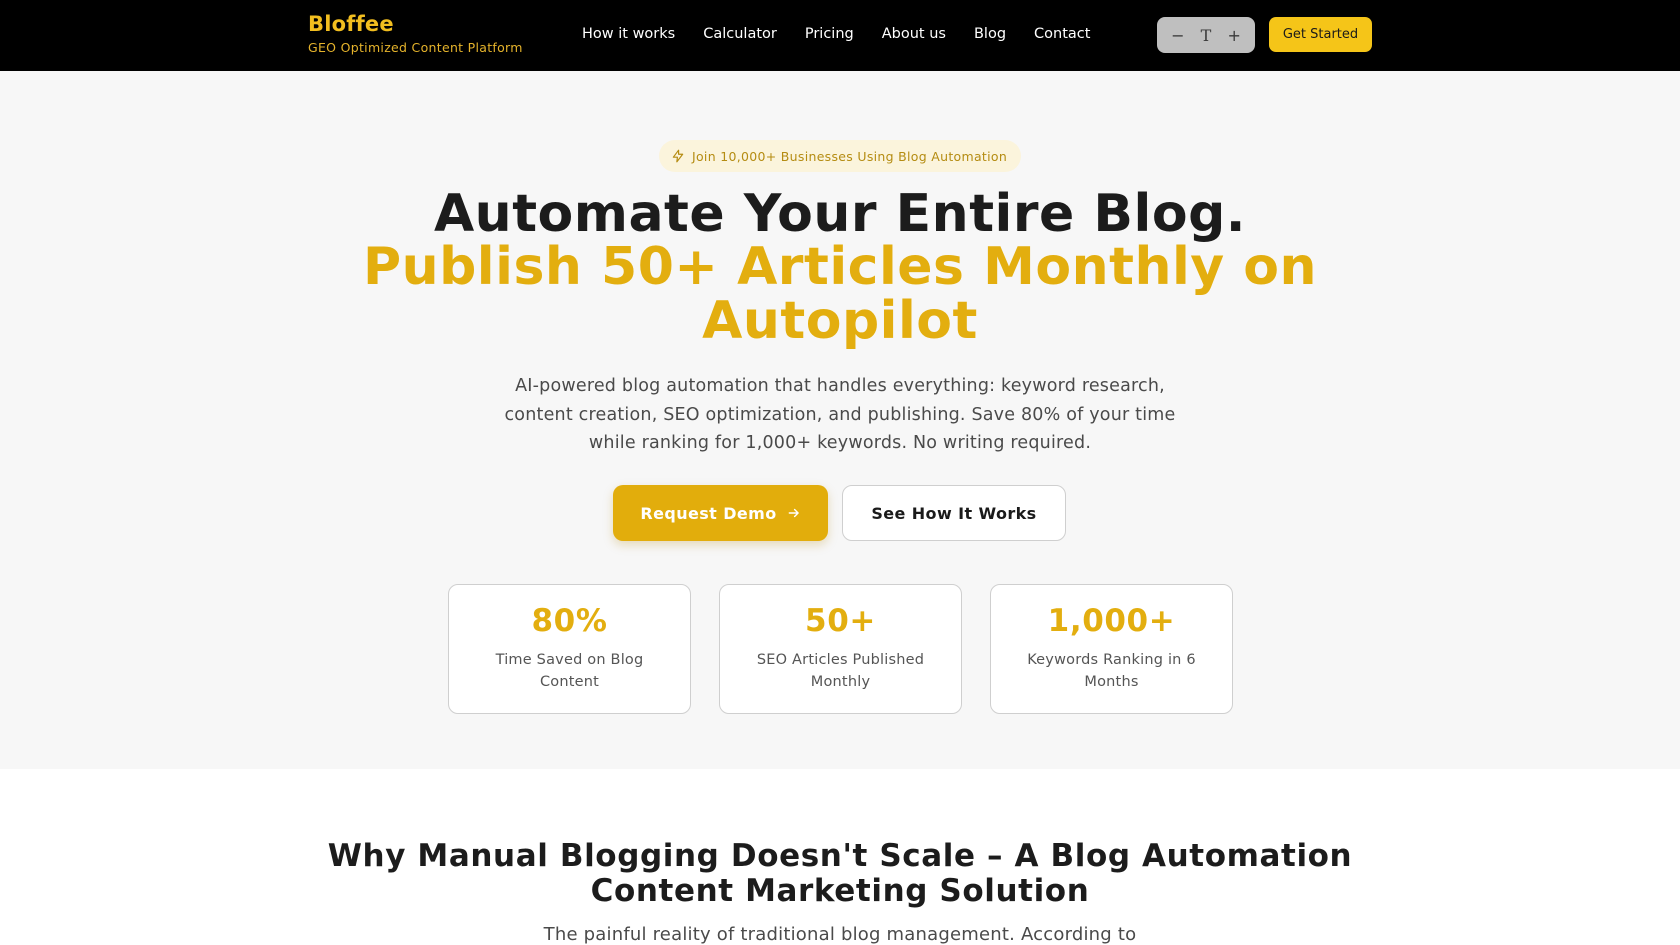 This screenshot has width=1680, height=945. I want to click on stat-card-articles: 50+ SEO Articles Published Monthly, so click(840, 649).